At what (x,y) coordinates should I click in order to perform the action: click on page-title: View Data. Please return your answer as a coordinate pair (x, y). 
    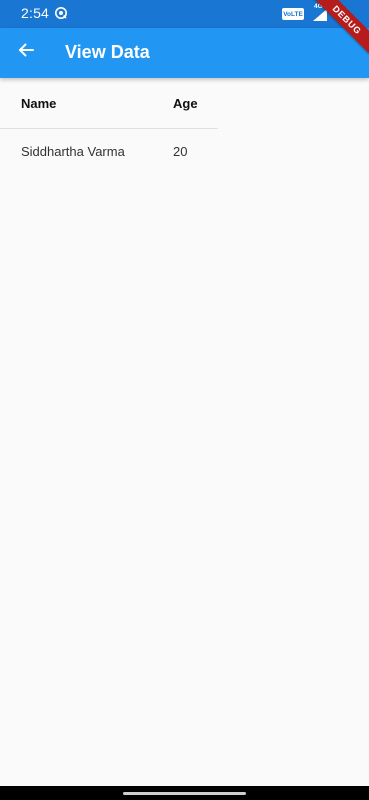
    Looking at the image, I should click on (107, 52).